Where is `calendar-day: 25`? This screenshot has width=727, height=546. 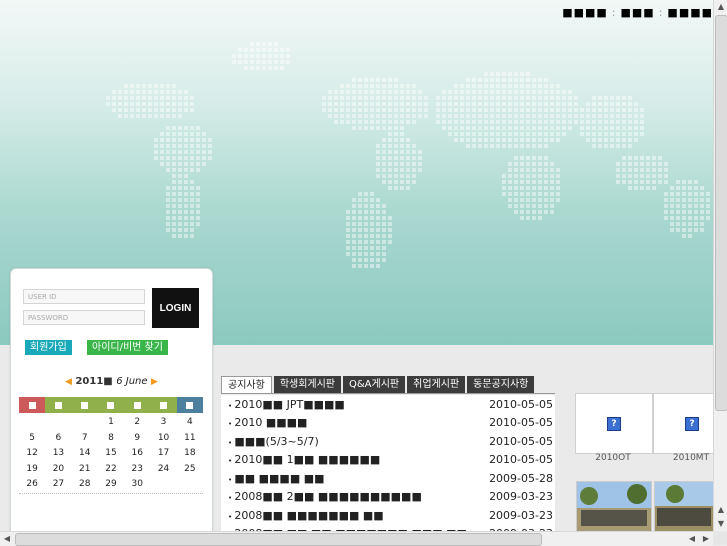 calendar-day: 25 is located at coordinates (190, 472).